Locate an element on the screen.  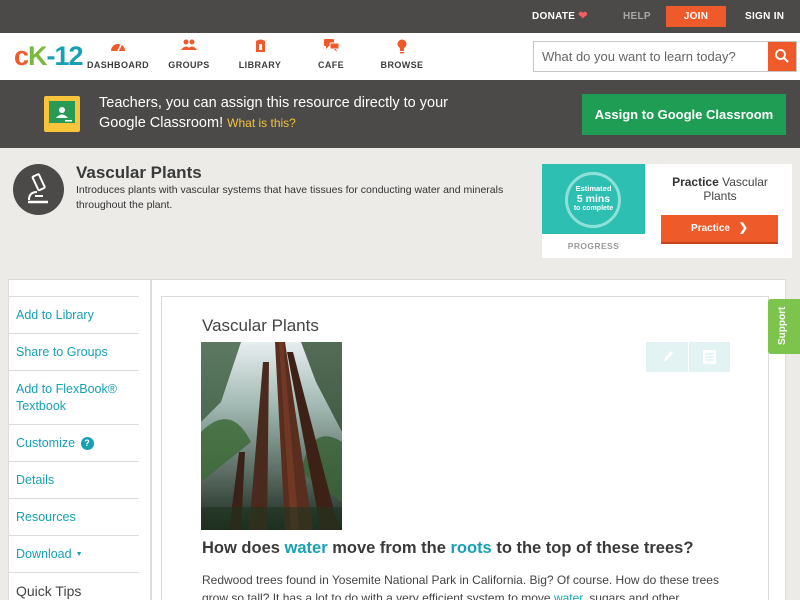
nav-dashboard: DASHBOARD is located at coordinates (118, 54).